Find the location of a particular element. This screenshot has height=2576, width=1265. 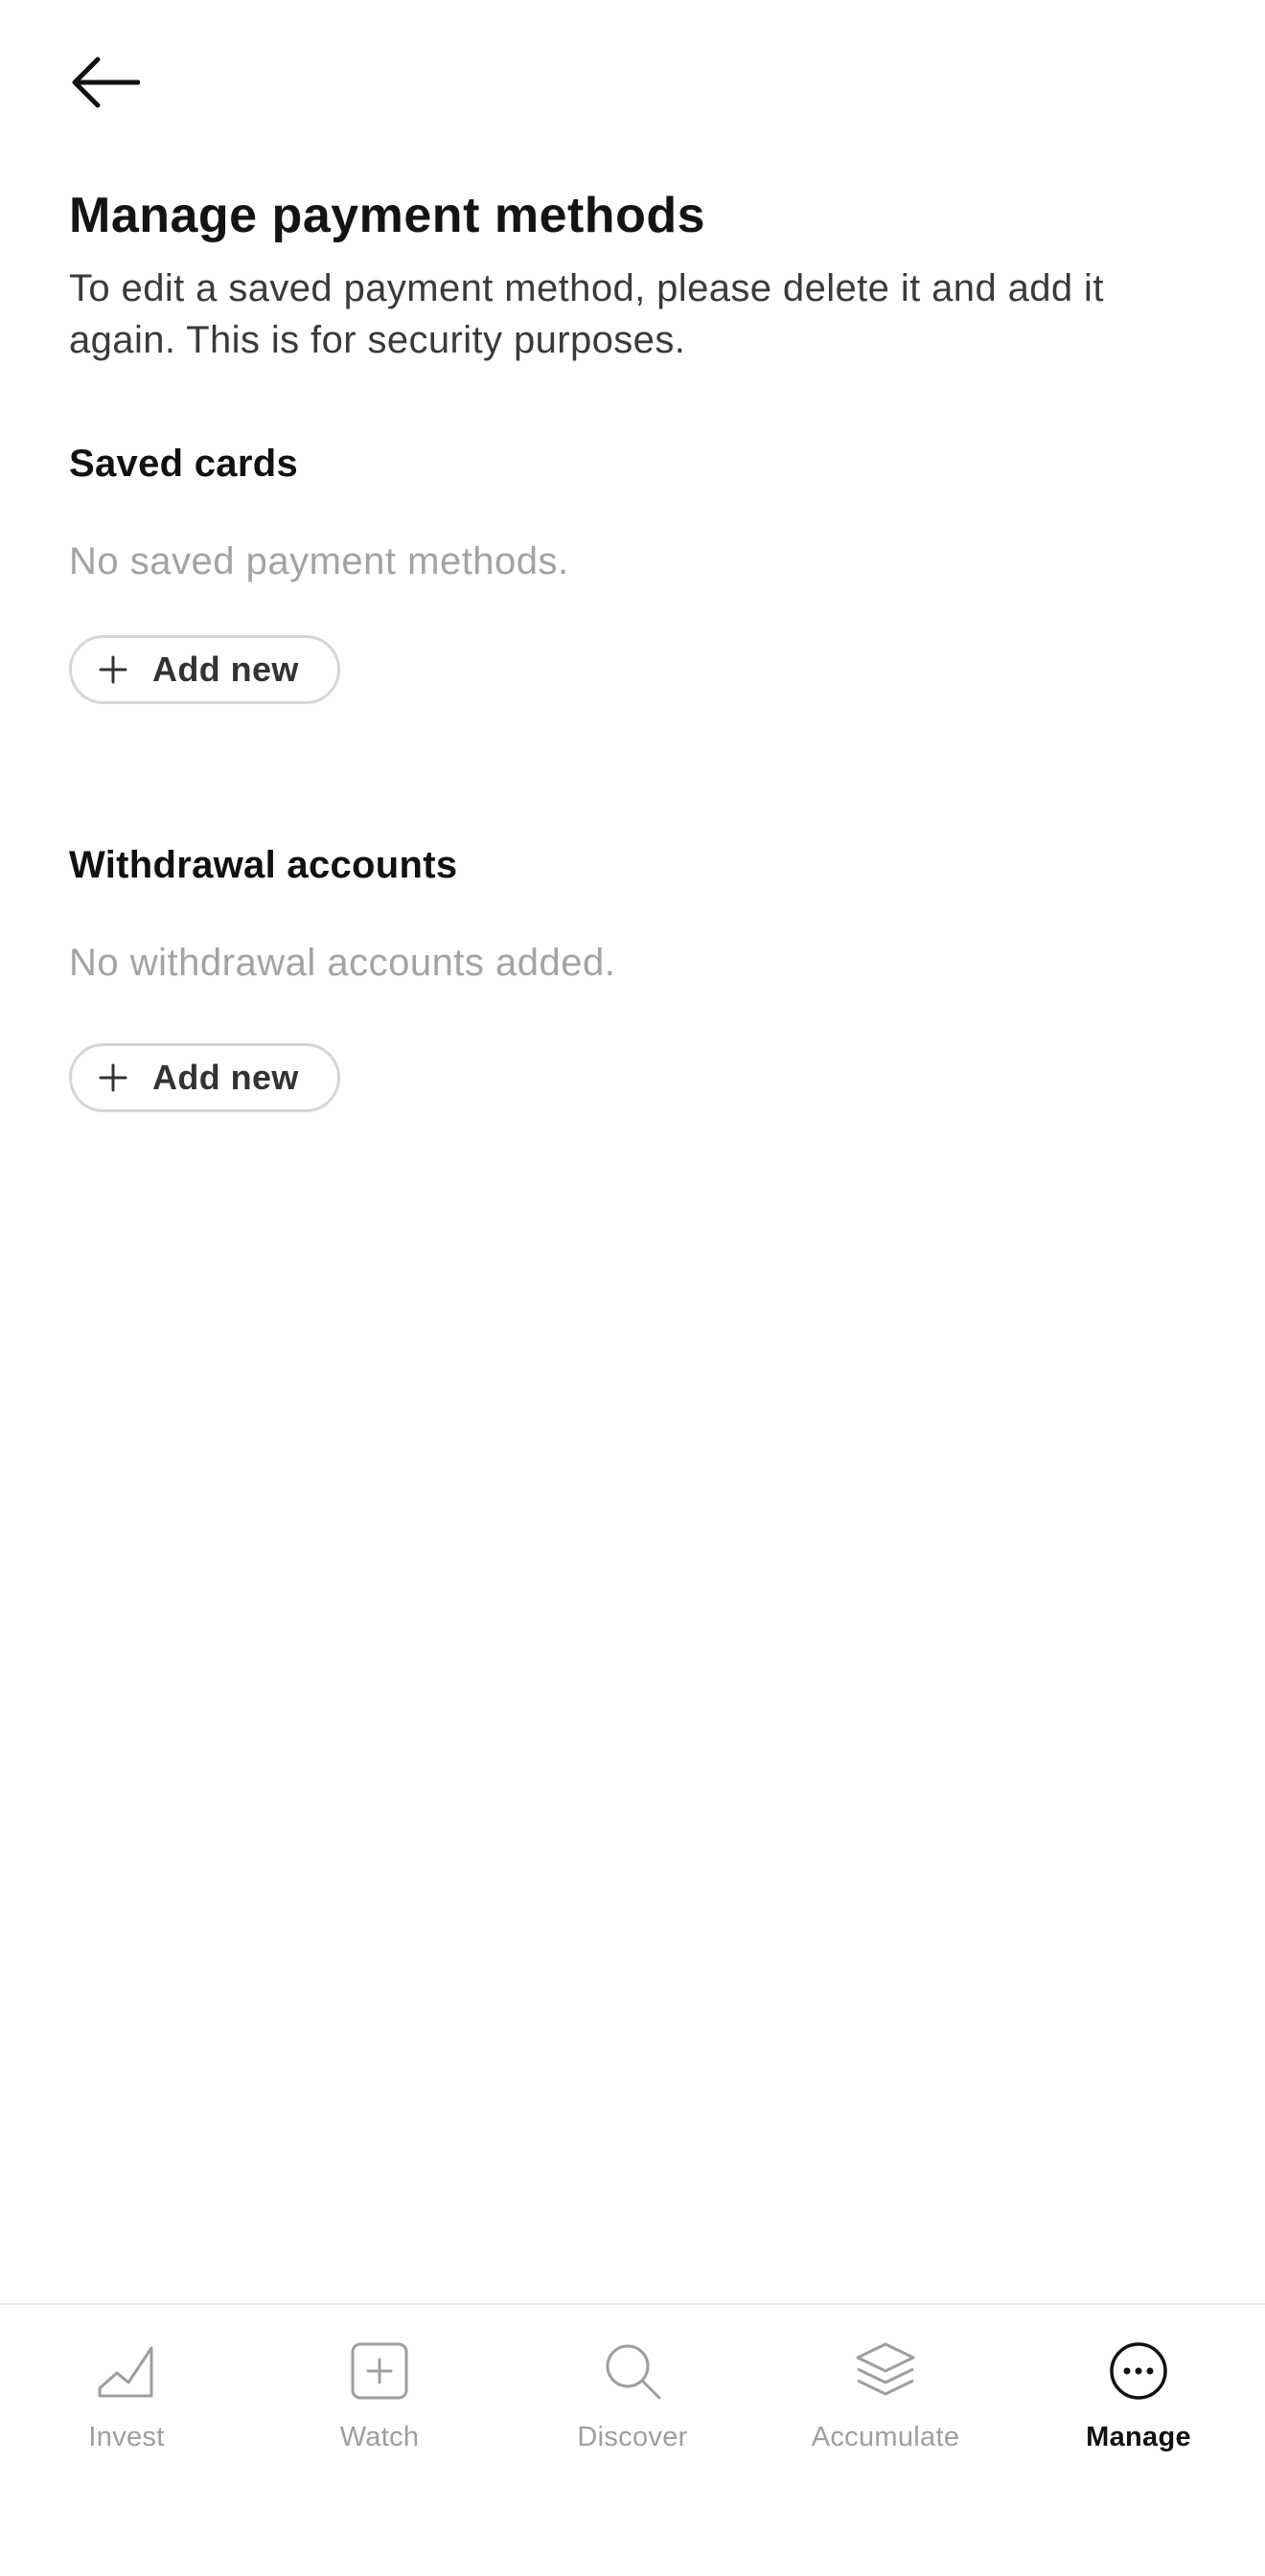

arrow-left-icon is located at coordinates (106, 82).